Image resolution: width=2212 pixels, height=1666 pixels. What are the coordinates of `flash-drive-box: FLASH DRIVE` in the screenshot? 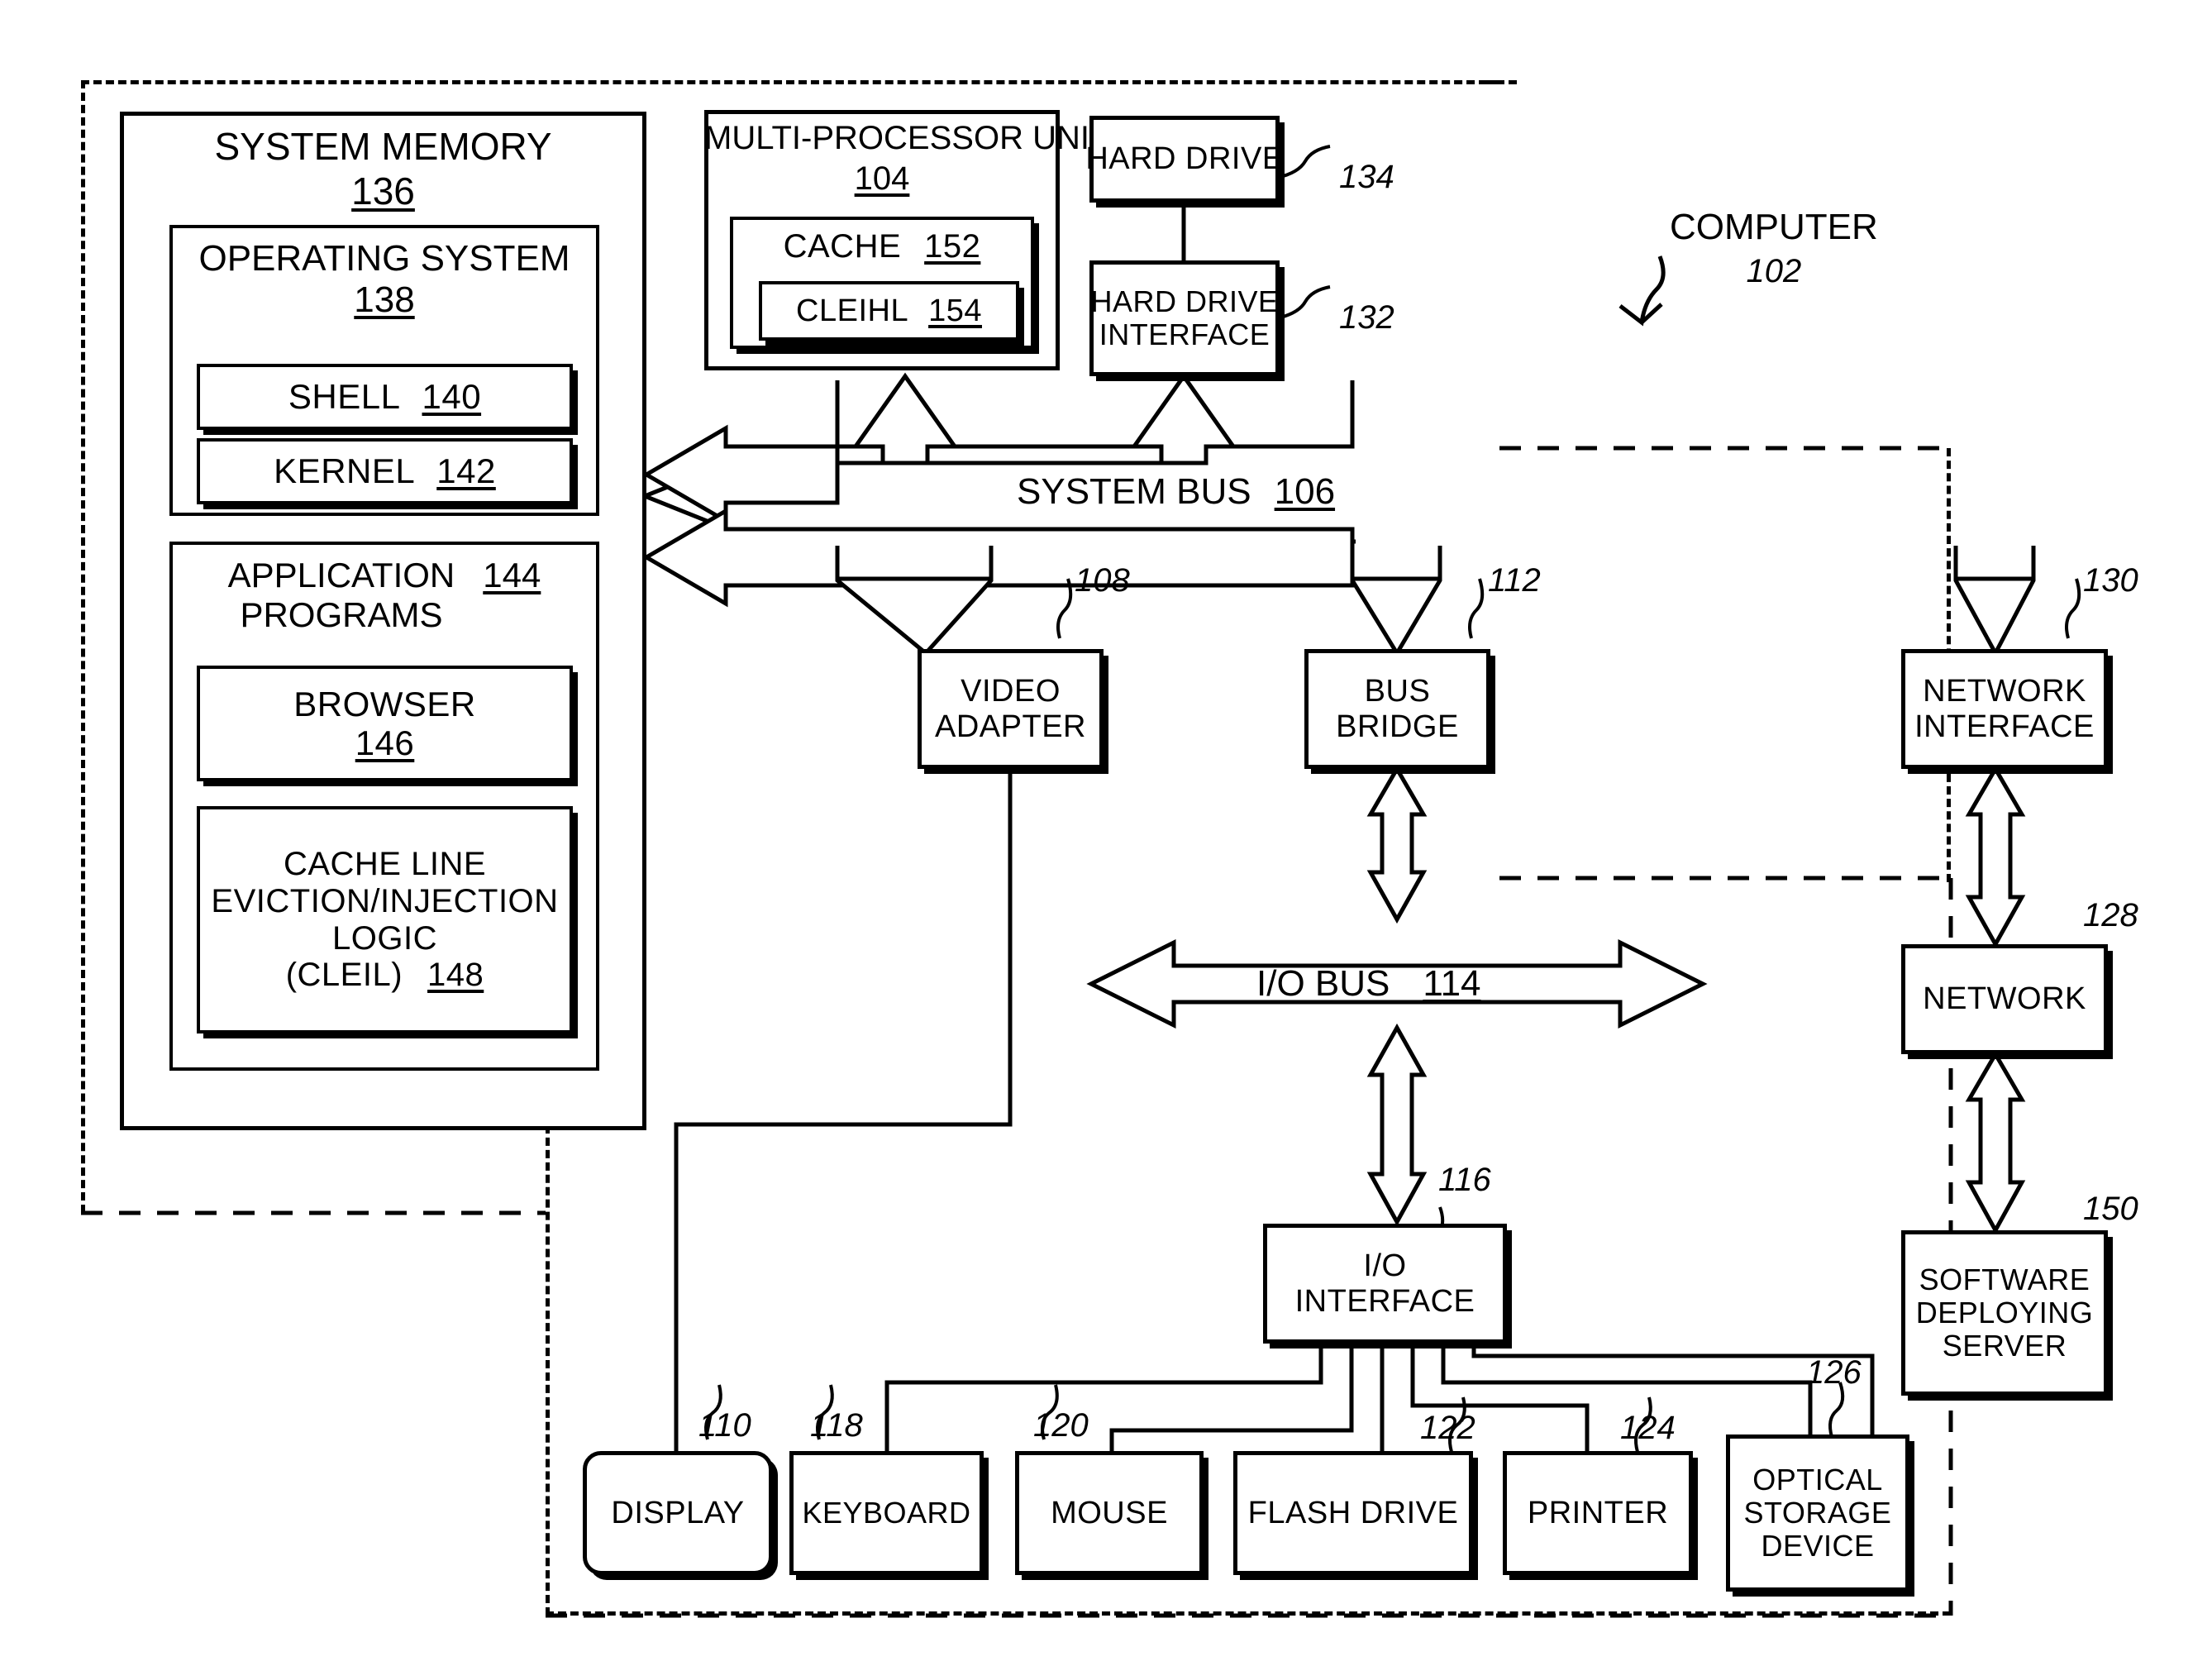 It's located at (1353, 1513).